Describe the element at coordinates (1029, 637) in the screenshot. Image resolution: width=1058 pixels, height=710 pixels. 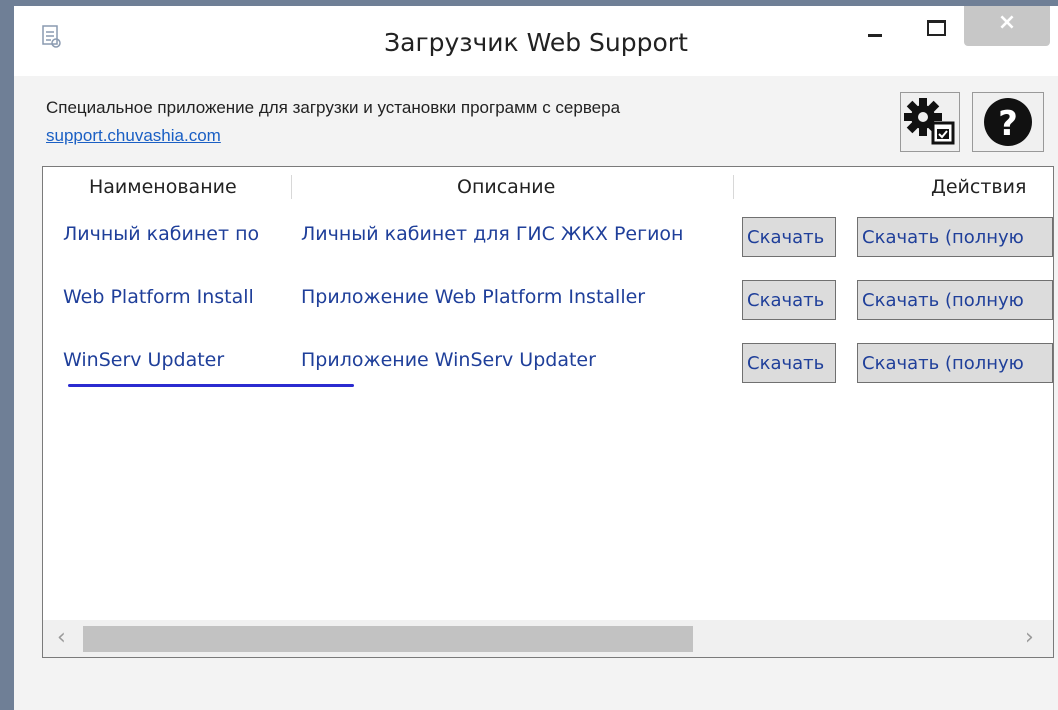
I see `scroll-right-icon: ›` at that location.